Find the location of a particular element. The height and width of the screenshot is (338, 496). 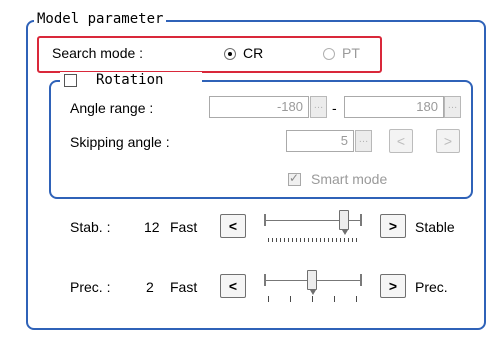

prec-track-right-end is located at coordinates (361, 280).